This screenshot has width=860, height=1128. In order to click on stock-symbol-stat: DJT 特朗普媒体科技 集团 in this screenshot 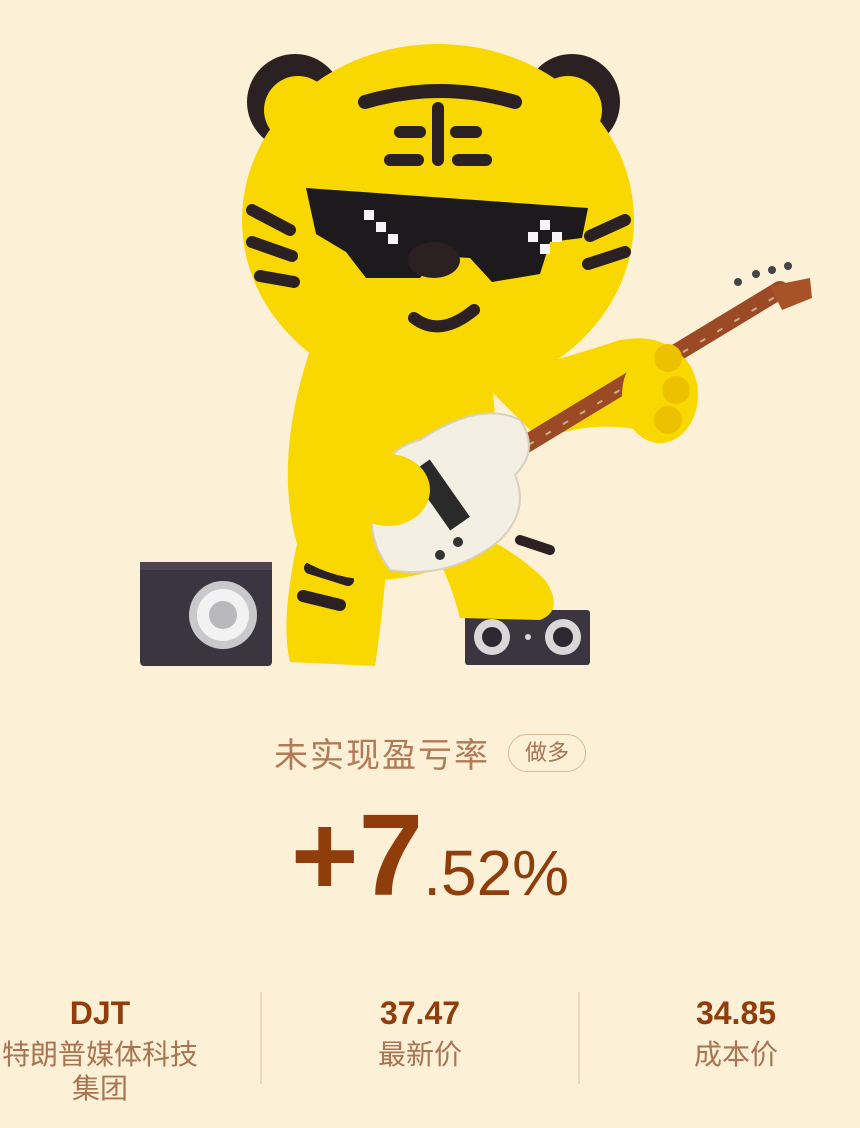, I will do `click(110, 1047)`.